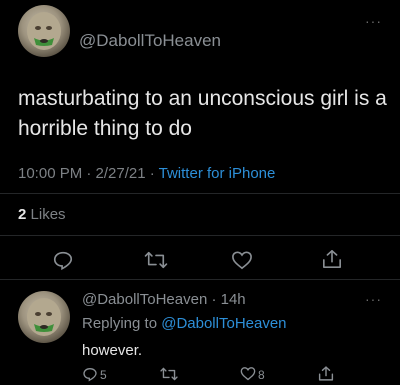 This screenshot has height=385, width=400. What do you see at coordinates (164, 299) in the screenshot?
I see `reply-author-handle: @DabollToHeaven · 14h` at bounding box center [164, 299].